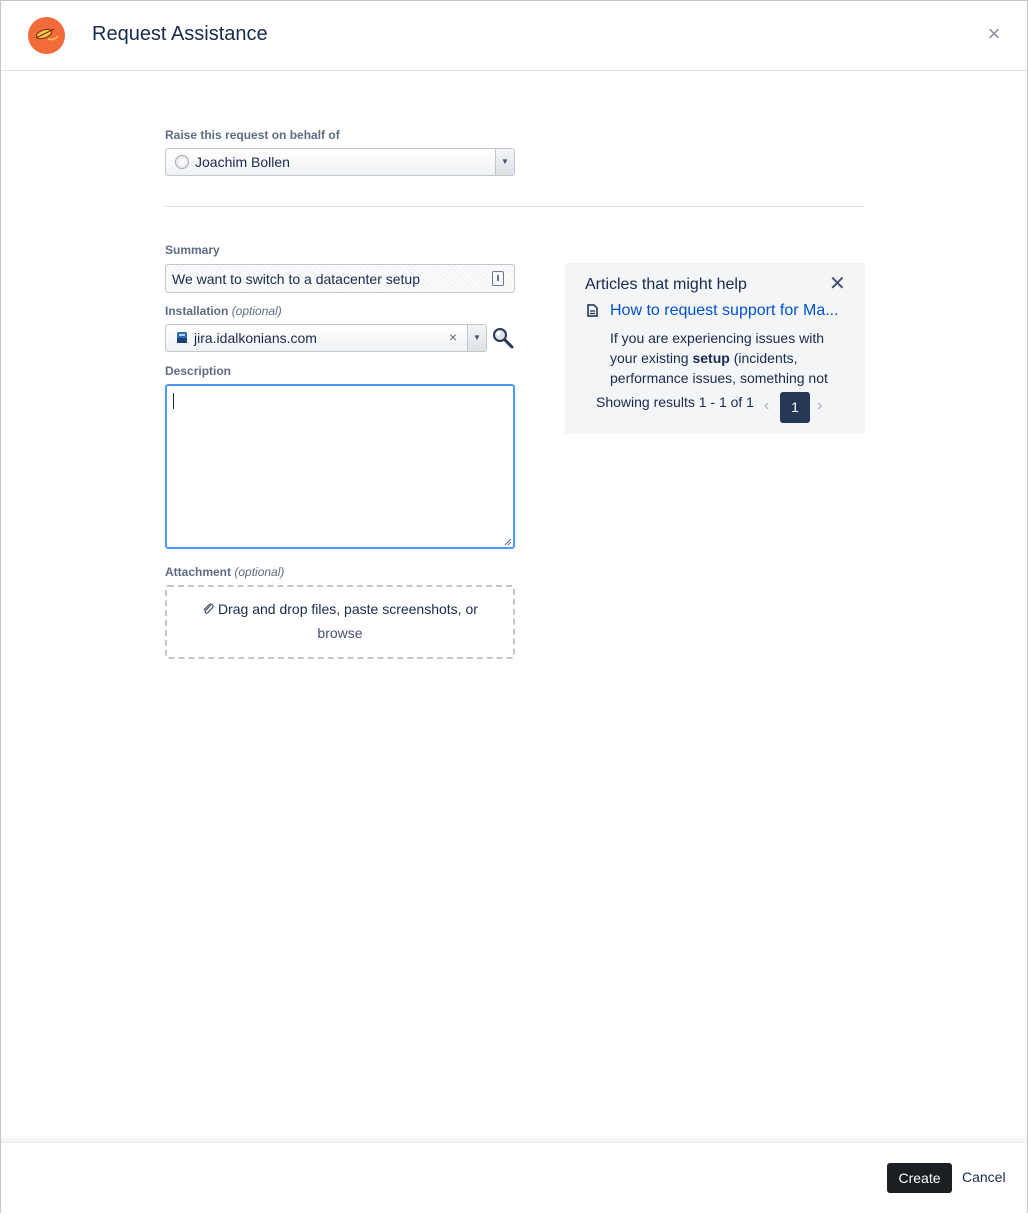 The height and width of the screenshot is (1214, 1028). I want to click on installation-select: jira.idalkonians.com × ▼, so click(326, 338).